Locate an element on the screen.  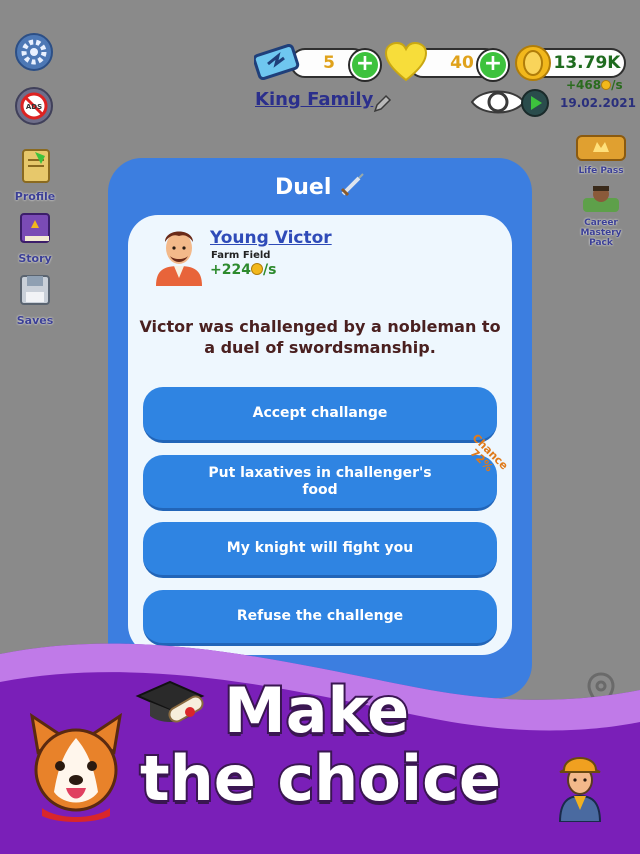
heart-icon is located at coordinates (406, 62).